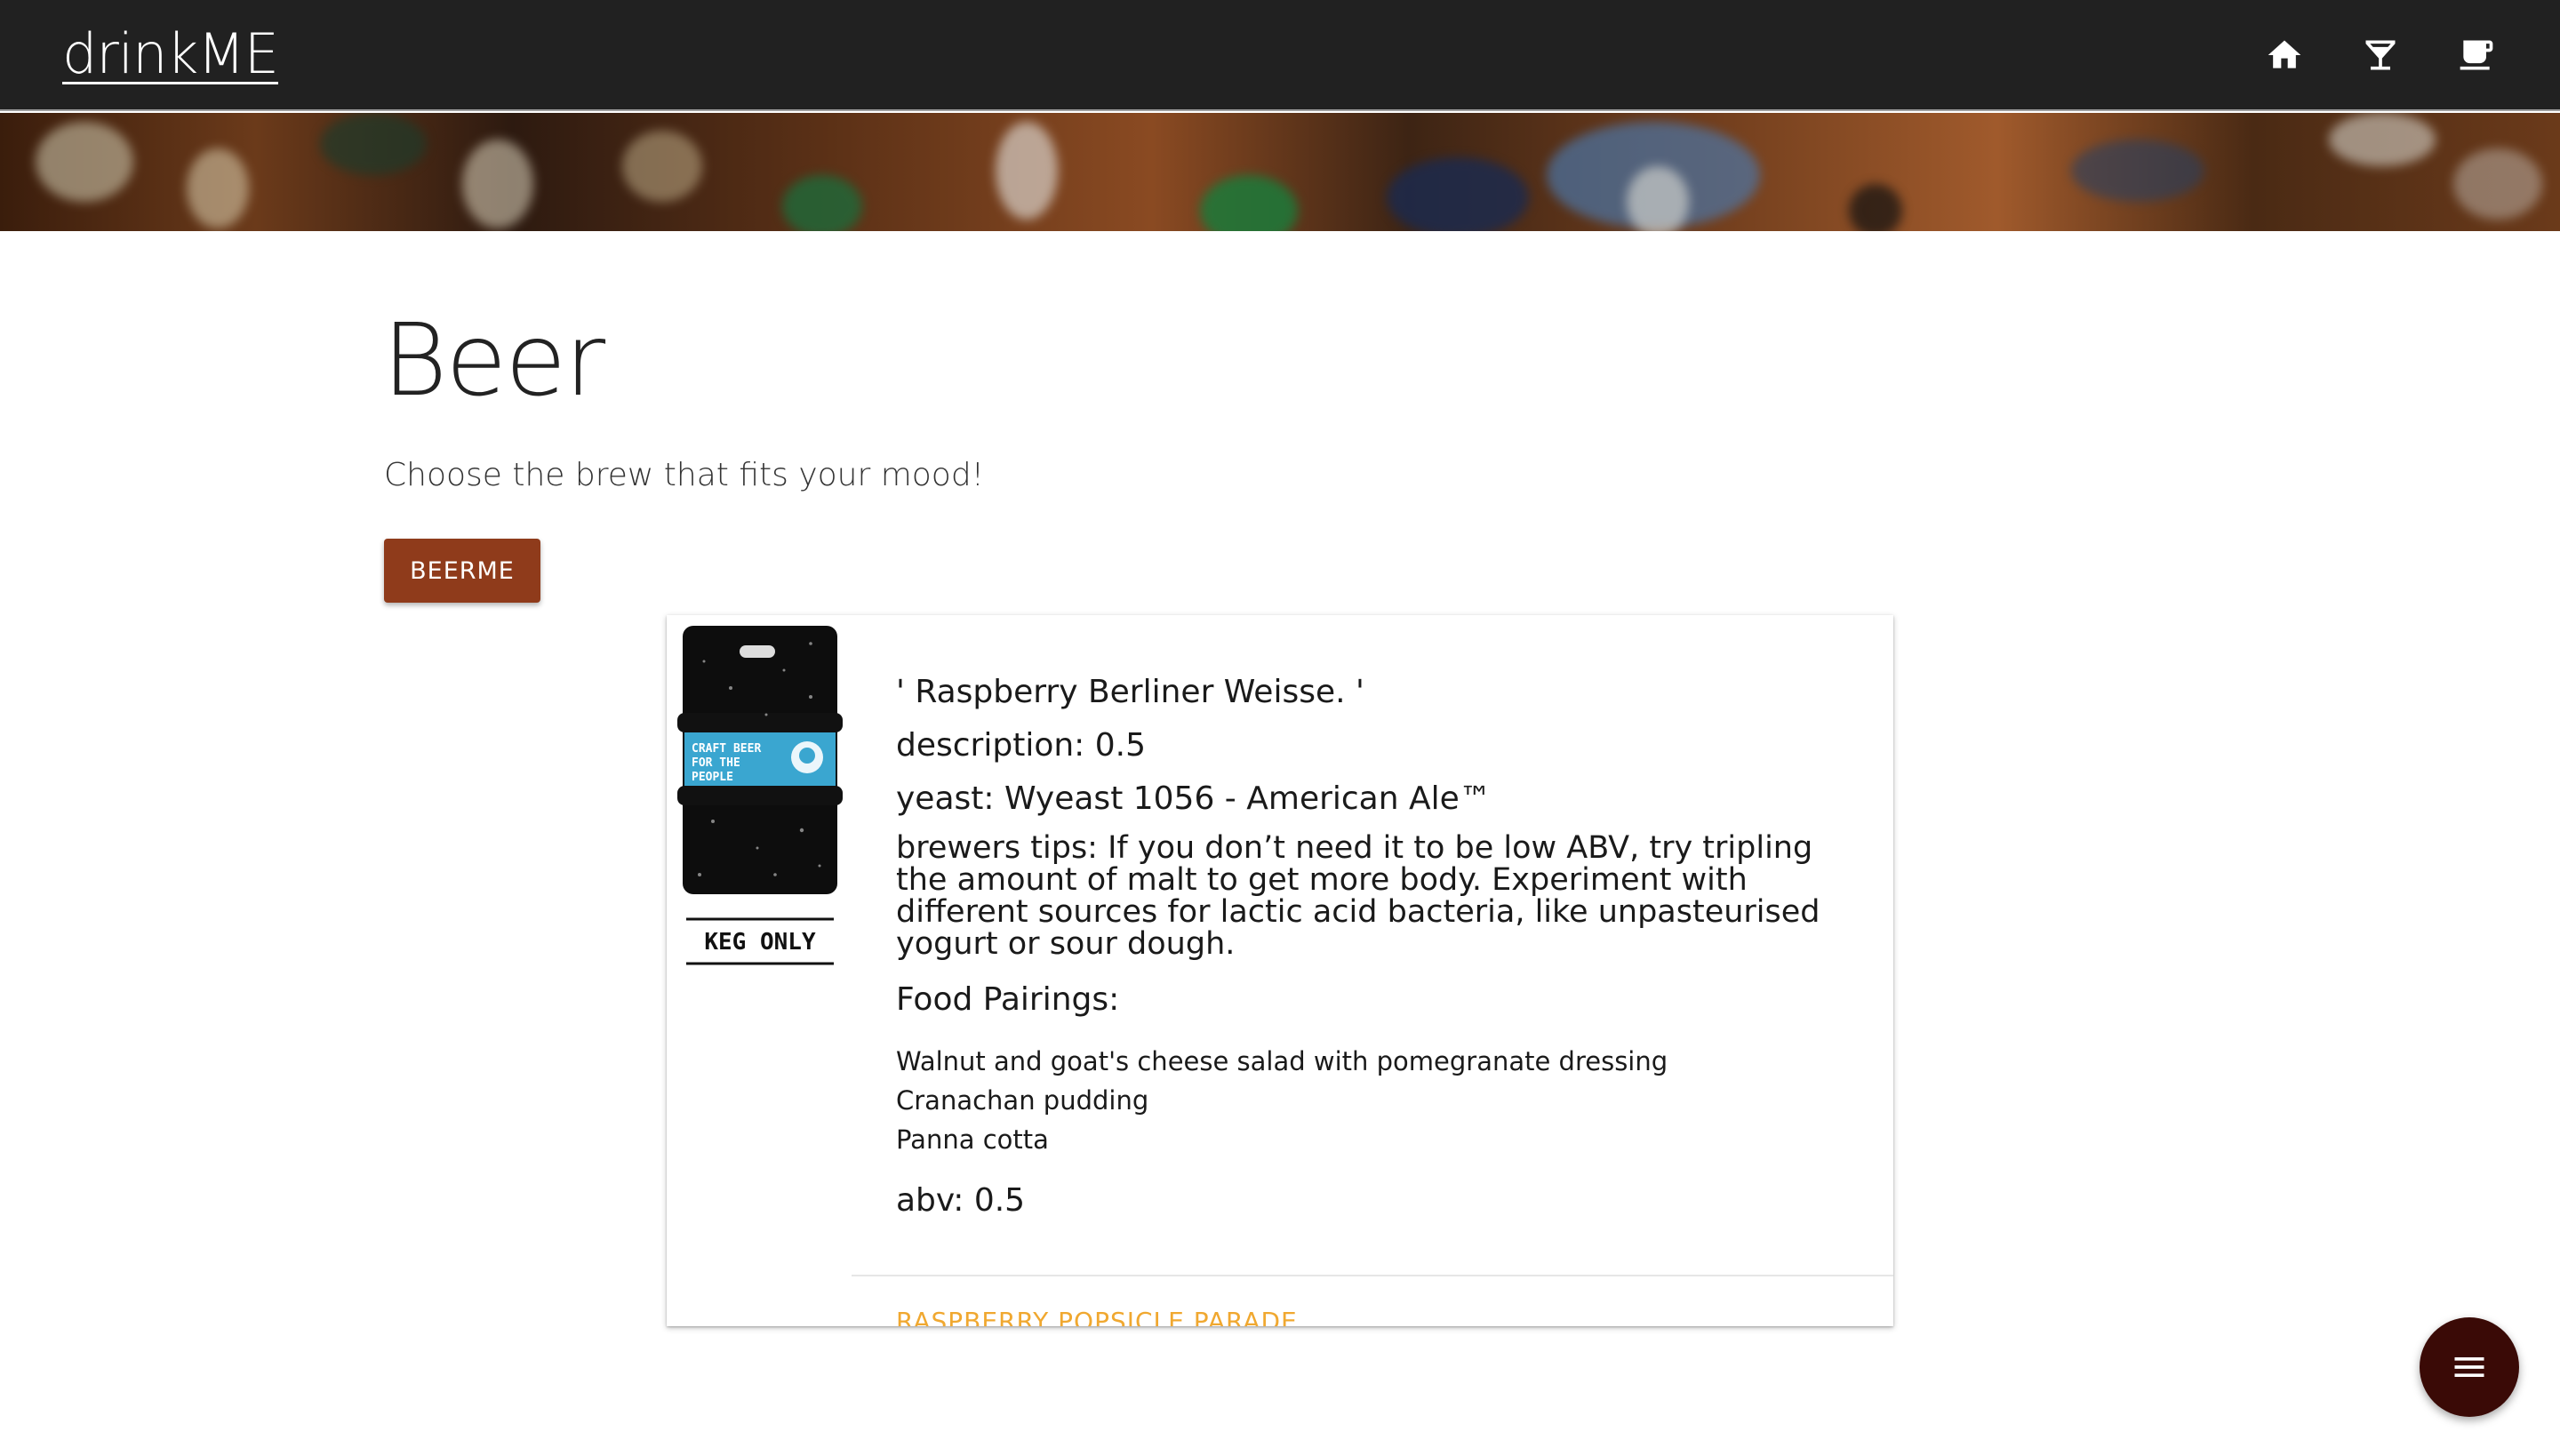 Image resolution: width=2560 pixels, height=1456 pixels. Describe the element at coordinates (1130, 692) in the screenshot. I see `beer-name: ' Raspberry Berliner Weisse. '` at that location.